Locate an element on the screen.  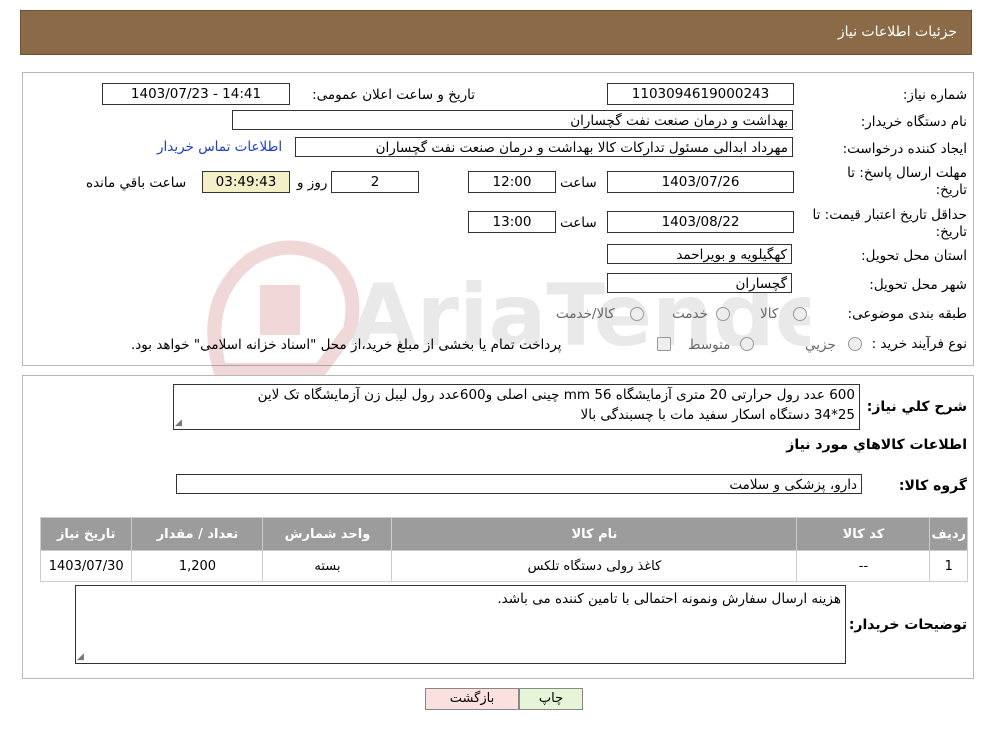
province-field: کهگیلویه و بویراحمد is located at coordinates (699, 254).